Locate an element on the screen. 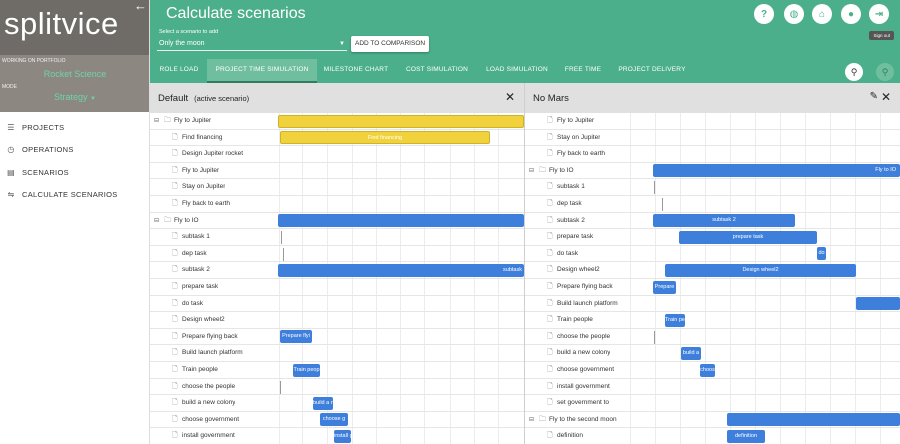  gantt-bar: Prepare is located at coordinates (664, 287).